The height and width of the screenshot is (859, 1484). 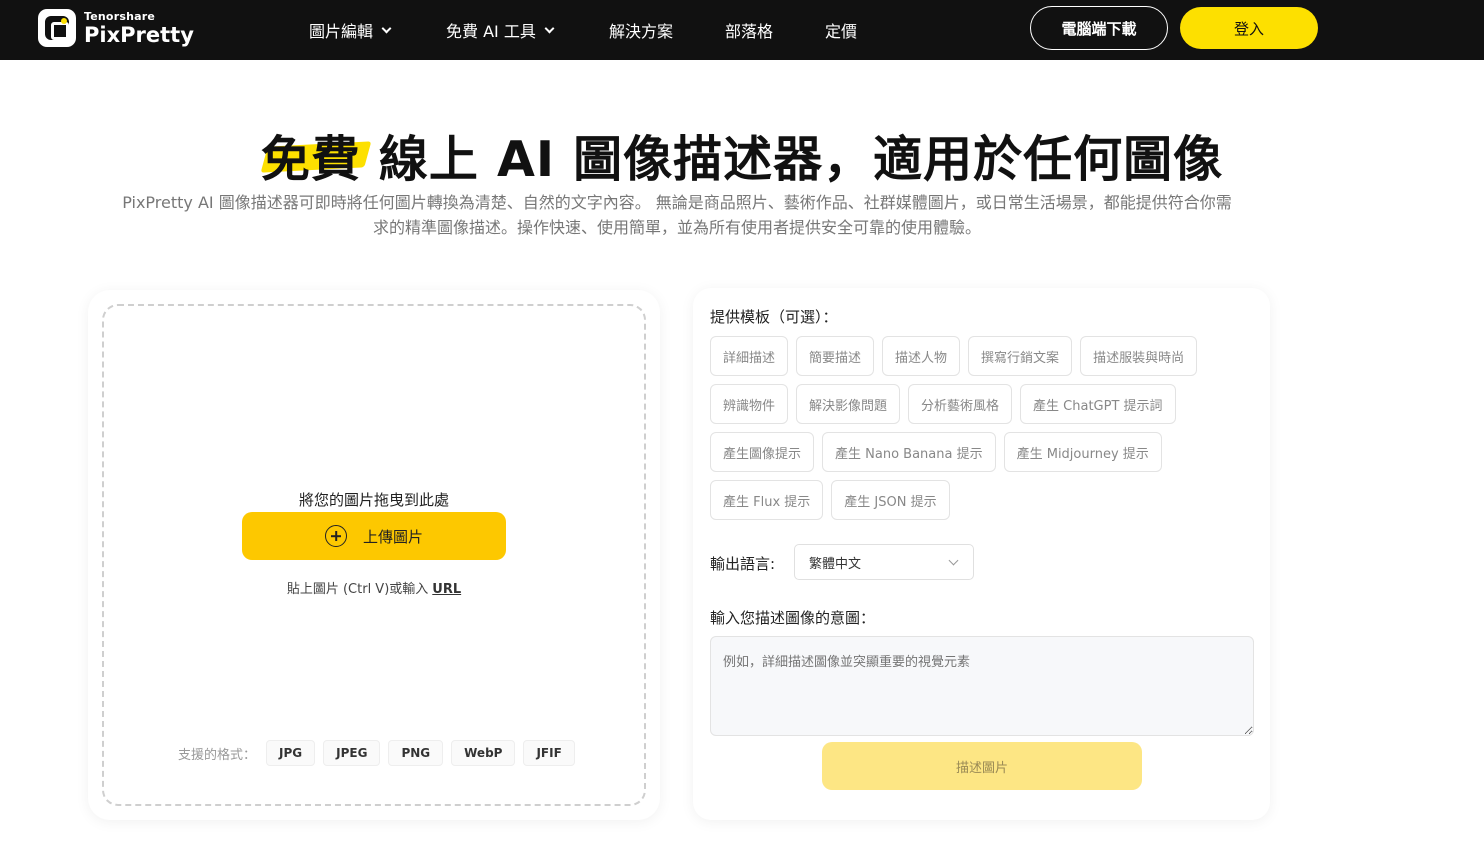 What do you see at coordinates (373, 500) in the screenshot?
I see `drop-hint: 將您的圖片拖曳到此處` at bounding box center [373, 500].